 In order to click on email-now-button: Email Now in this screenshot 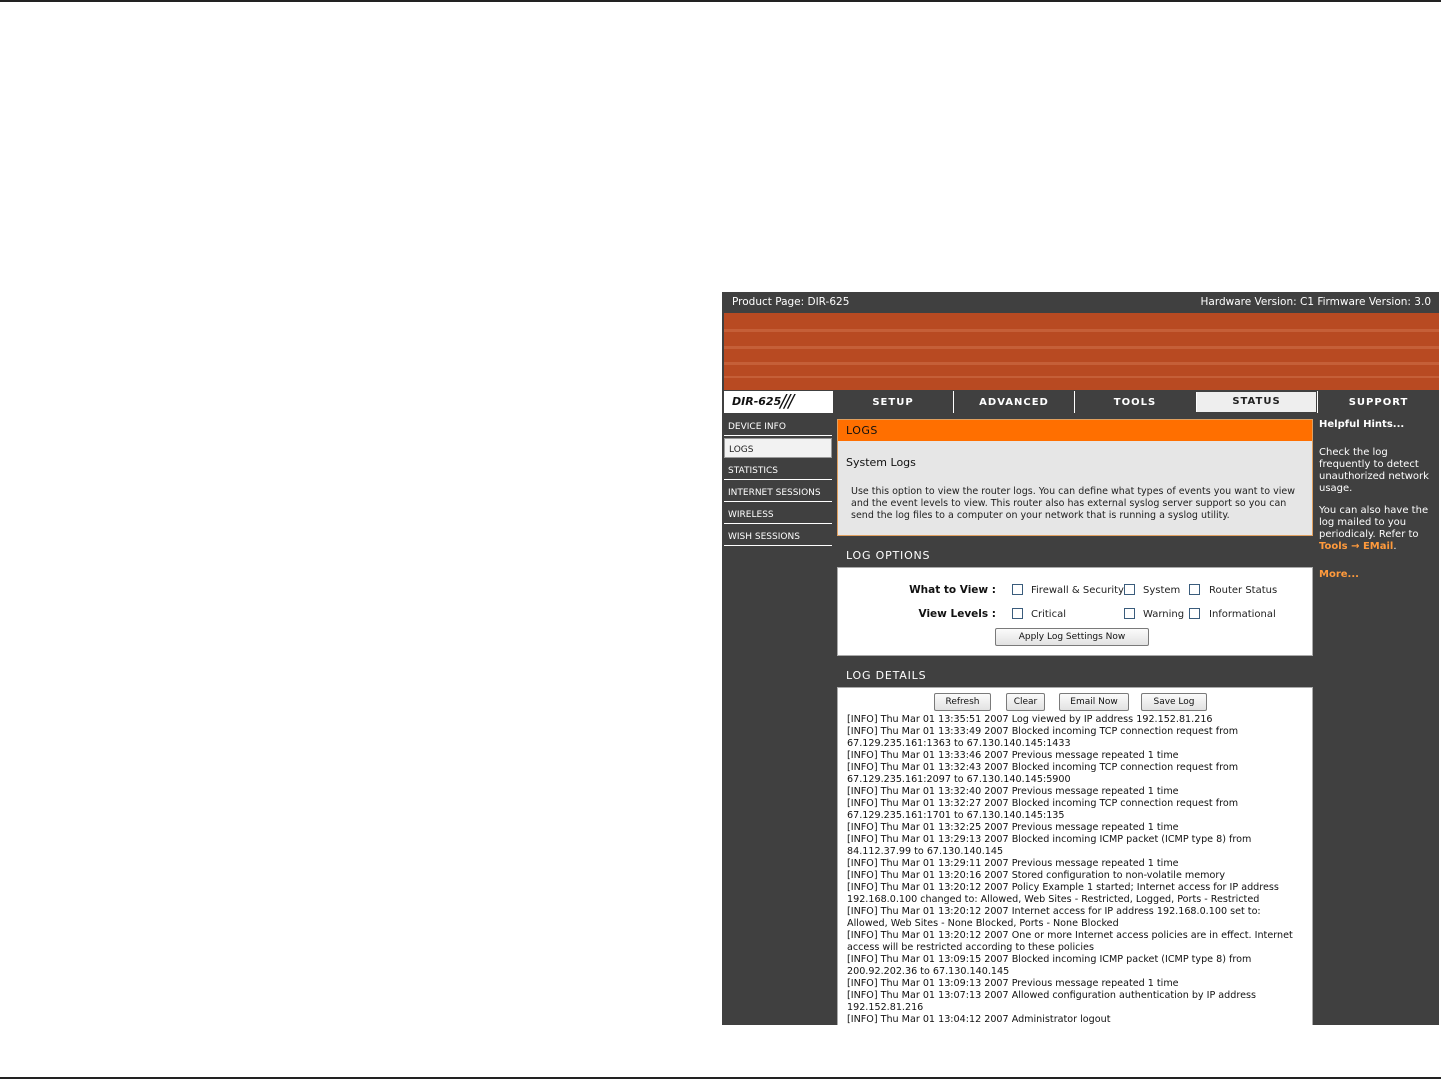, I will do `click(1094, 702)`.